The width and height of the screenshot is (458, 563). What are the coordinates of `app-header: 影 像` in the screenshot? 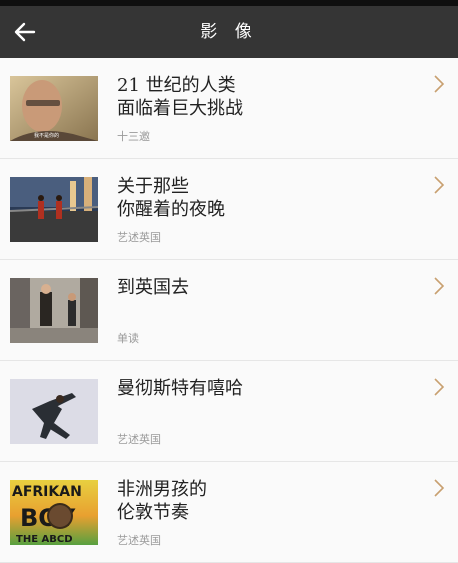 It's located at (229, 32).